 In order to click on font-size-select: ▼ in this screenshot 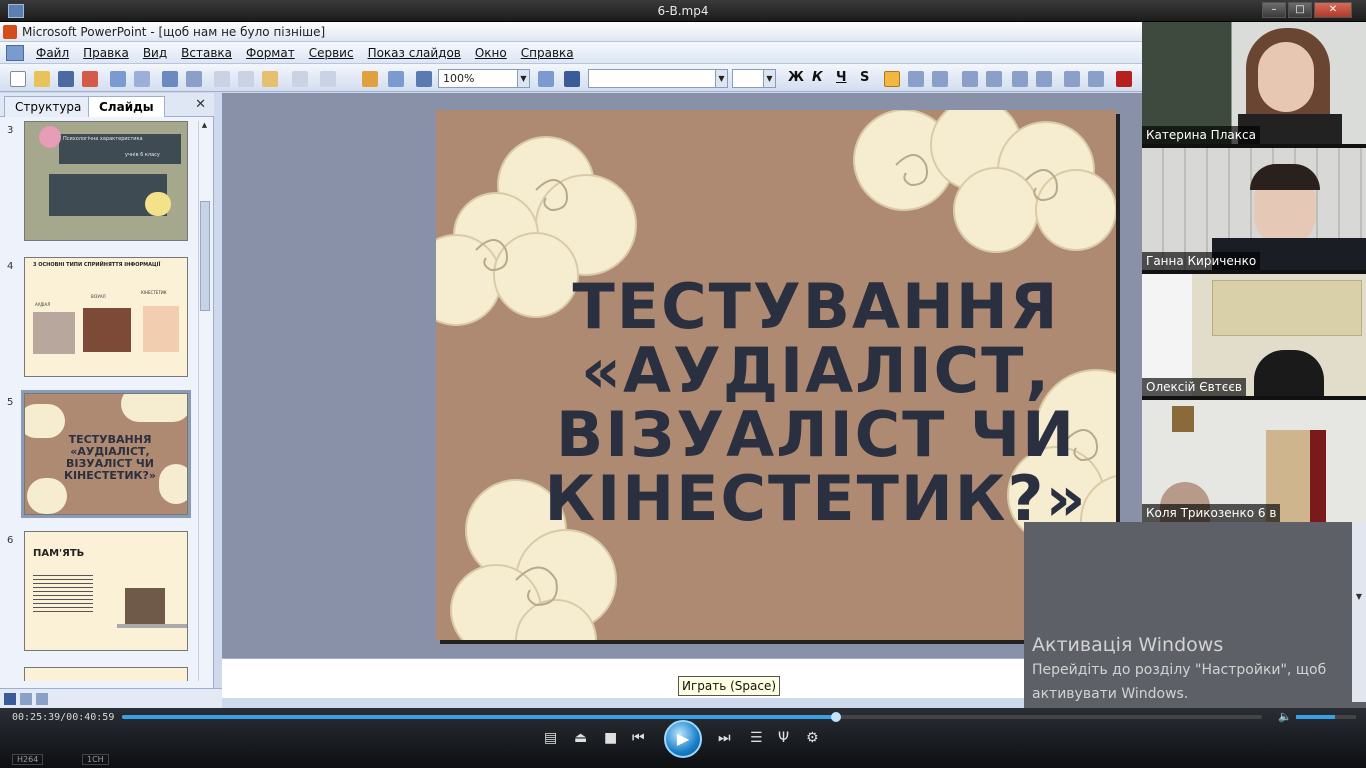, I will do `click(754, 78)`.